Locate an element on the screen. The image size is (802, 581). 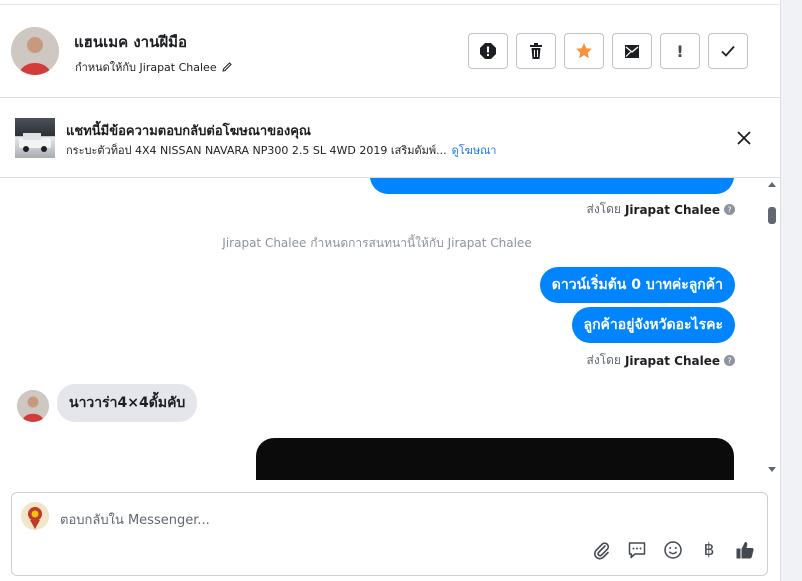
star-icon is located at coordinates (584, 51).